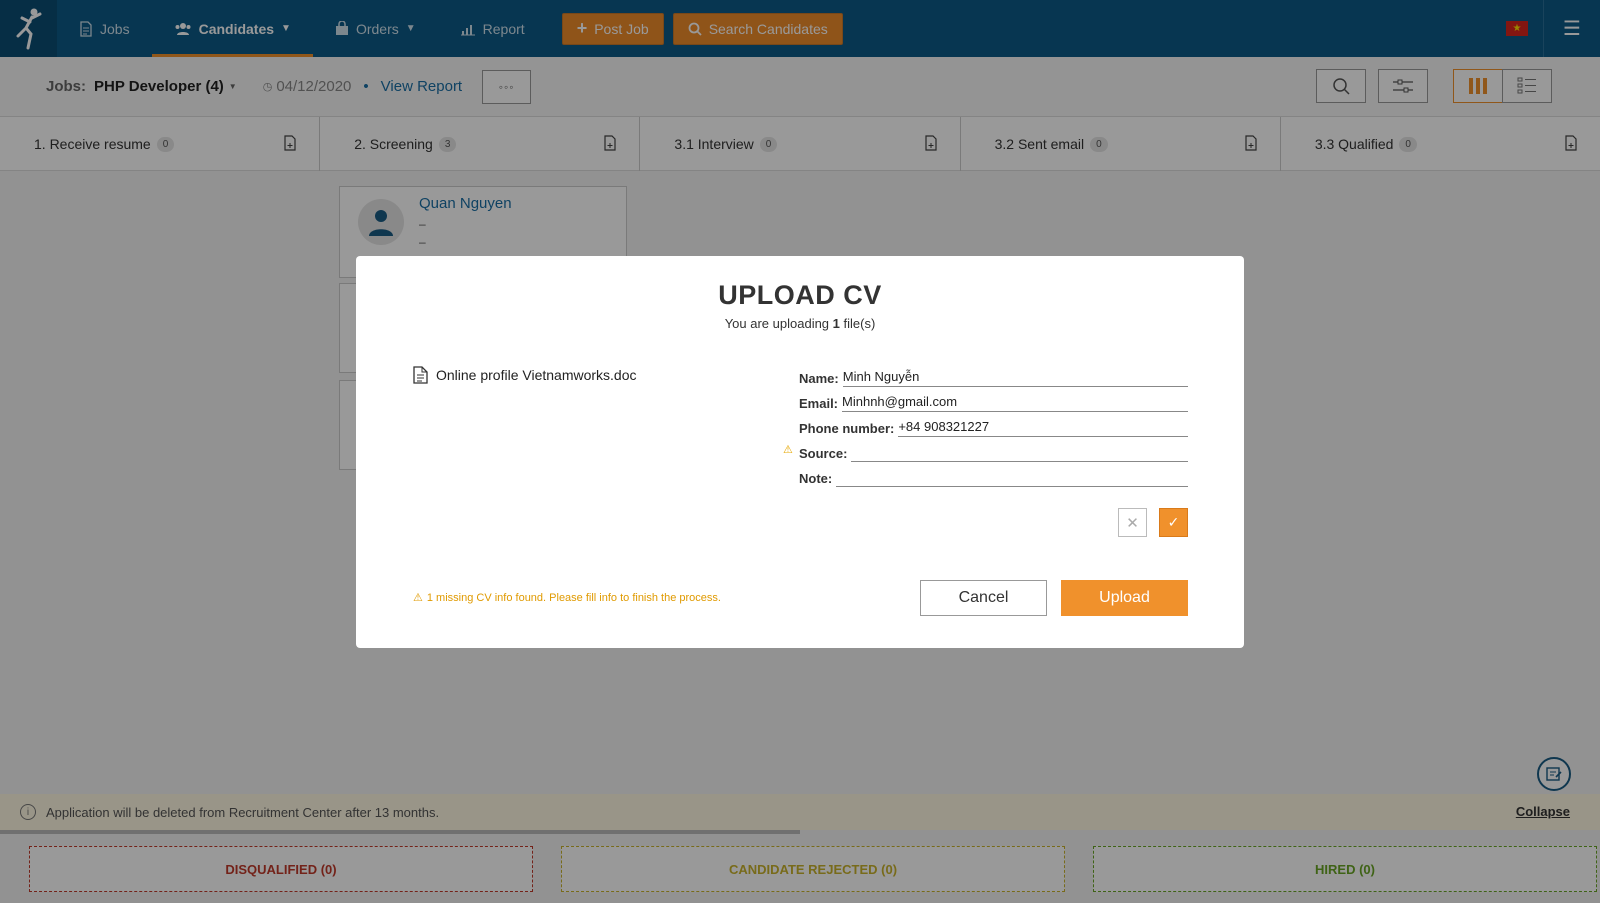 This screenshot has height=903, width=1600. What do you see at coordinates (800, 295) in the screenshot?
I see `modal-title: UPLOAD CV` at bounding box center [800, 295].